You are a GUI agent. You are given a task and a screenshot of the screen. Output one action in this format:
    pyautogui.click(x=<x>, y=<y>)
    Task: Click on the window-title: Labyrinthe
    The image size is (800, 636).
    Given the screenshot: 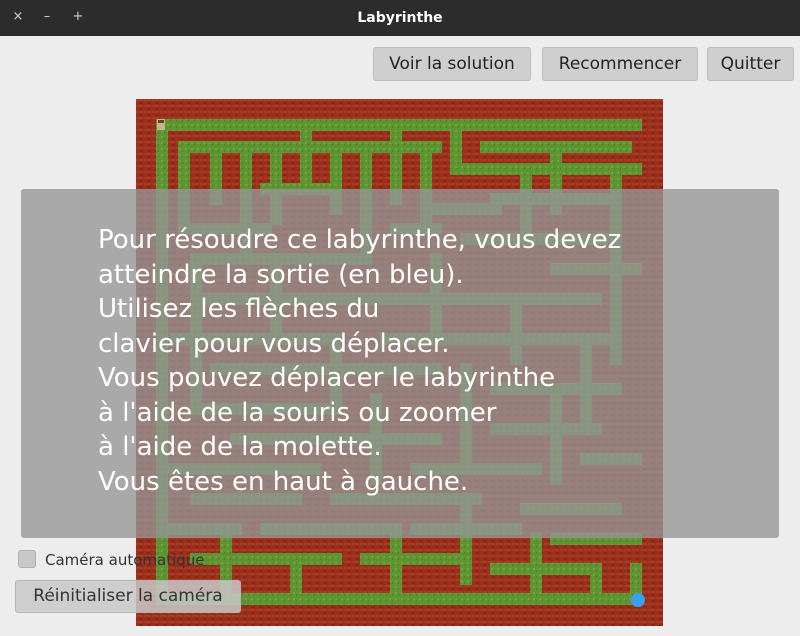 What is the action you would take?
    pyautogui.click(x=400, y=18)
    